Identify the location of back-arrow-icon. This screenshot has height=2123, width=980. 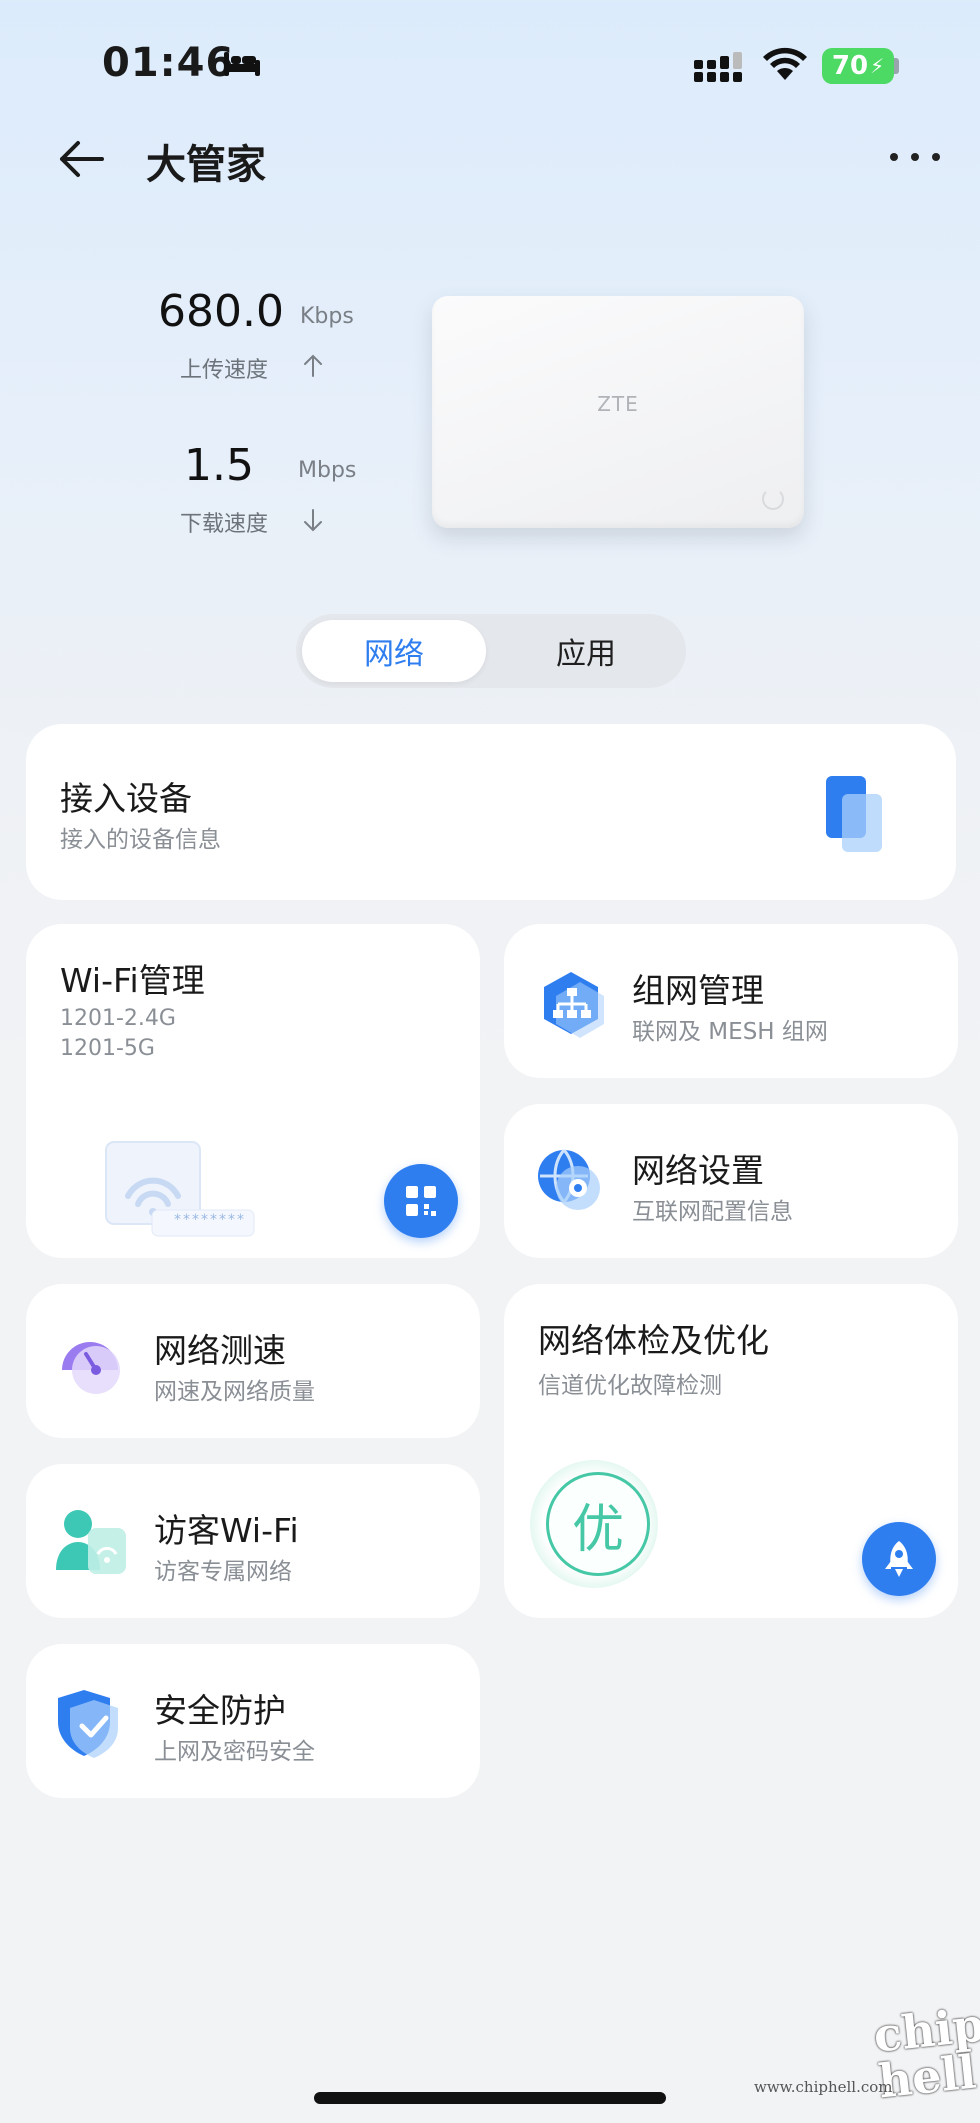
(81, 159).